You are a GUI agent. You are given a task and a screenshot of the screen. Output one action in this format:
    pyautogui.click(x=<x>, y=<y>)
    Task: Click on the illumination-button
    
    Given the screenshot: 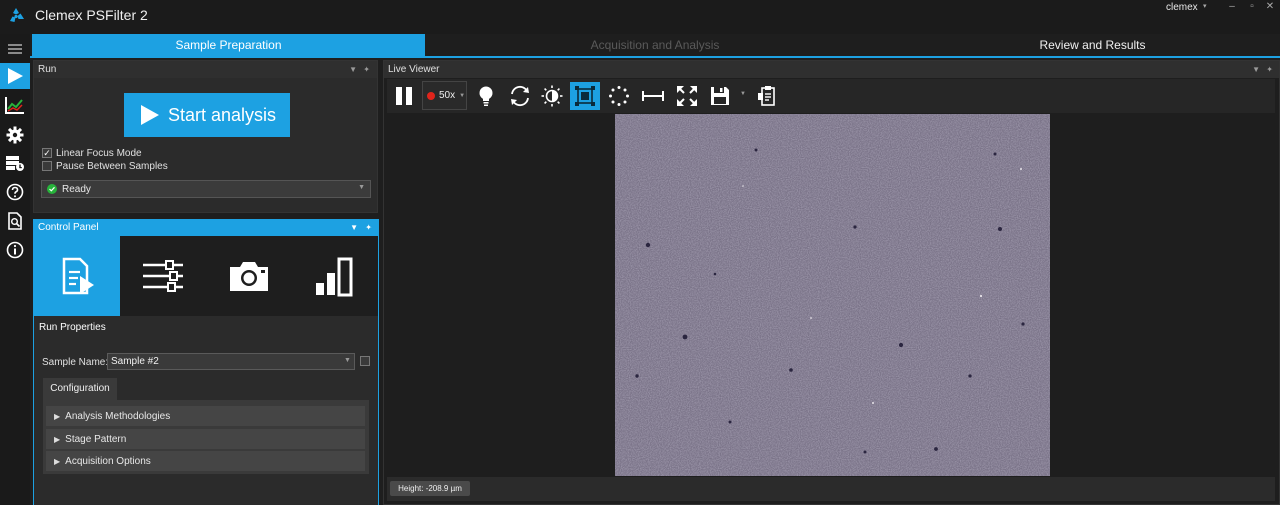 What is the action you would take?
    pyautogui.click(x=486, y=96)
    